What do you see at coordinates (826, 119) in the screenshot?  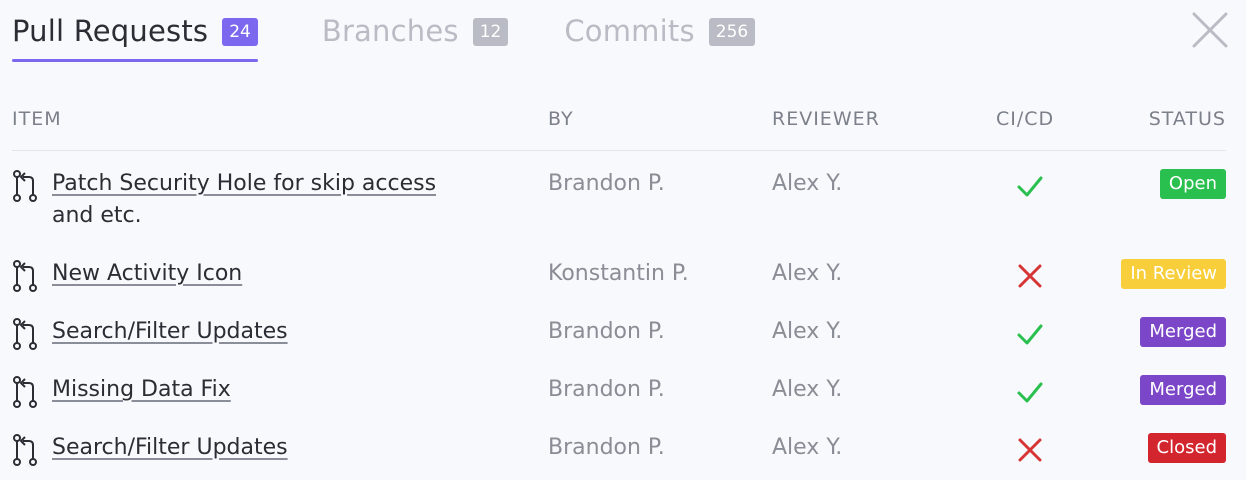 I see `column-header-reviewer: REVIEWER` at bounding box center [826, 119].